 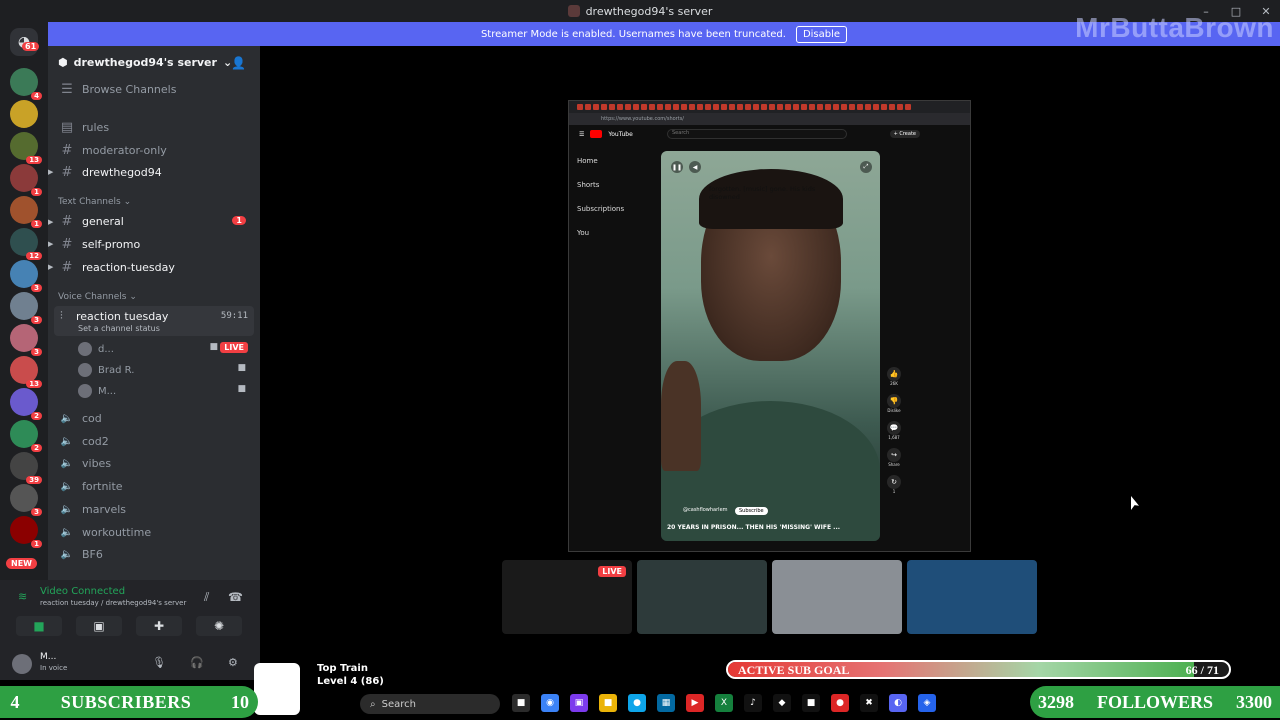 What do you see at coordinates (894, 491) in the screenshot?
I see `short-action-label: 1` at bounding box center [894, 491].